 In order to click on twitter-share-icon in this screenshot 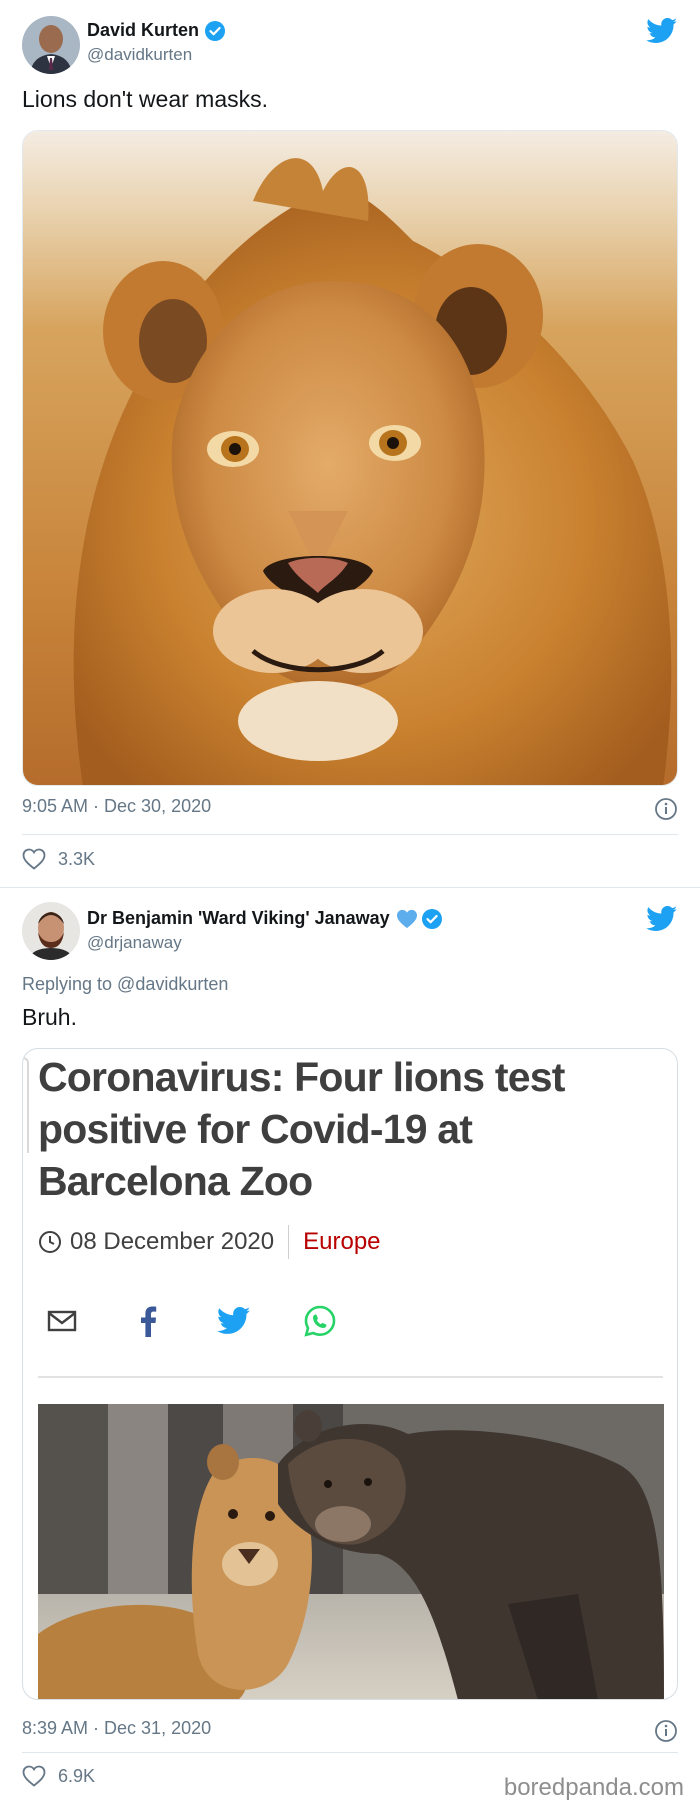, I will do `click(234, 1321)`.